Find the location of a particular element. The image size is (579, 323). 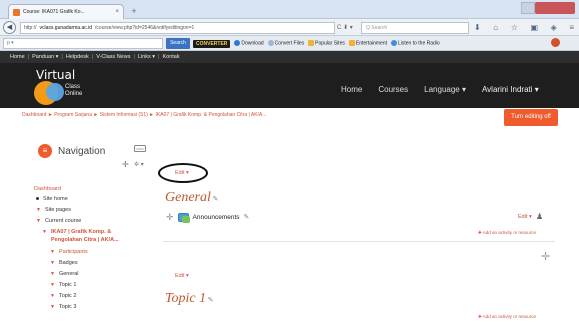

nav-site-home-label: Site home is located at coordinates (55, 199).